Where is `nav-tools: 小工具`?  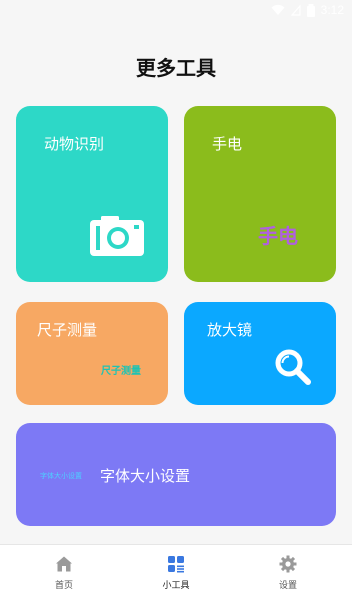 nav-tools: 小工具 is located at coordinates (176, 569).